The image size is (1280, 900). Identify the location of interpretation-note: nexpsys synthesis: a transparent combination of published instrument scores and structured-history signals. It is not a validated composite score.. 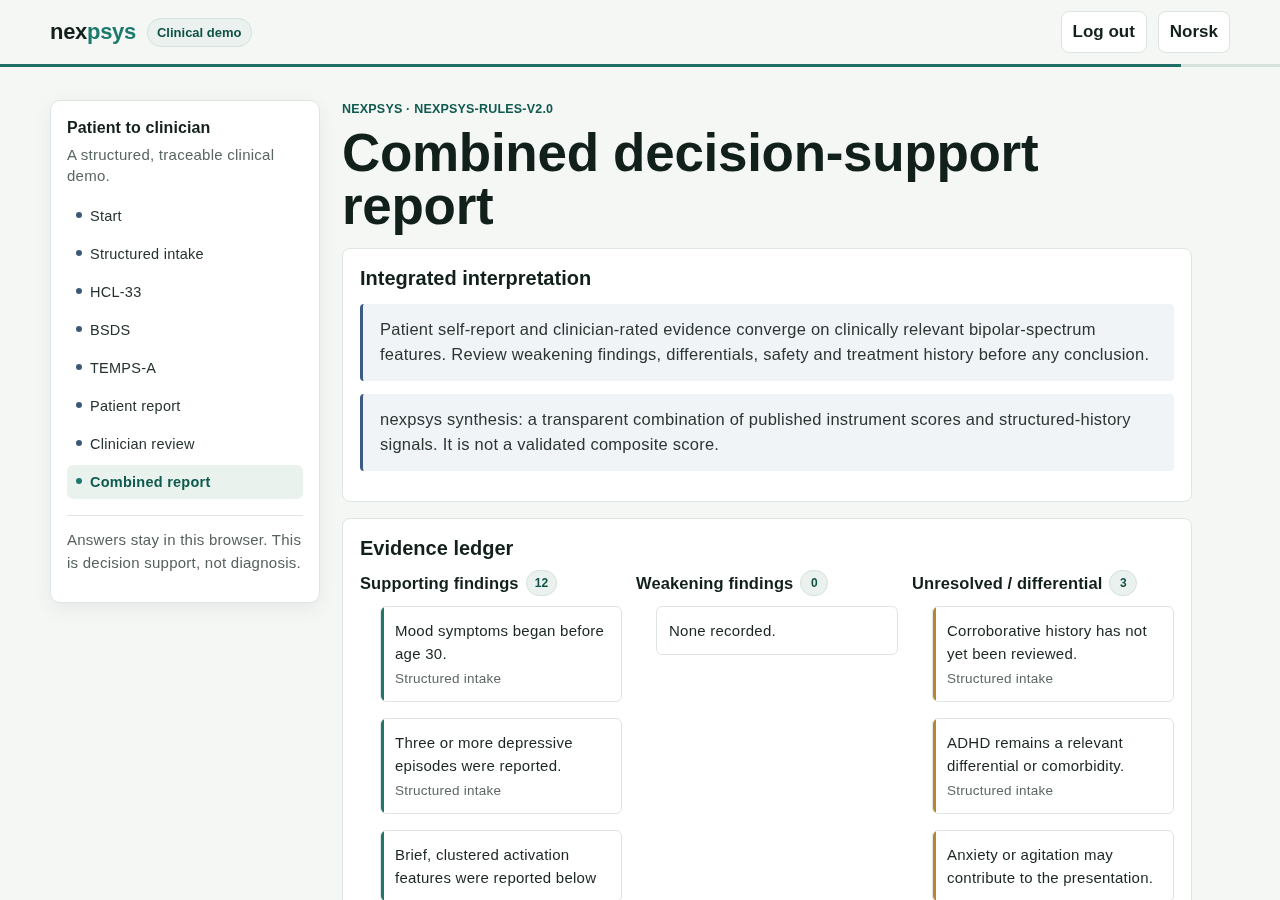
(767, 432).